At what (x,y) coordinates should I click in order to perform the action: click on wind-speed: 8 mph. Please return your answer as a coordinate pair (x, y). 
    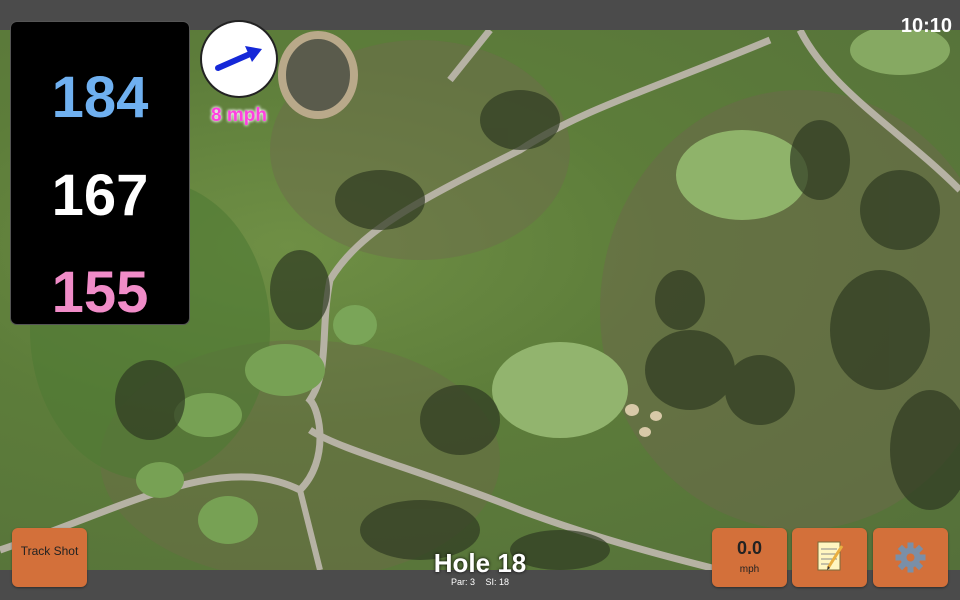
    Looking at the image, I should click on (239, 115).